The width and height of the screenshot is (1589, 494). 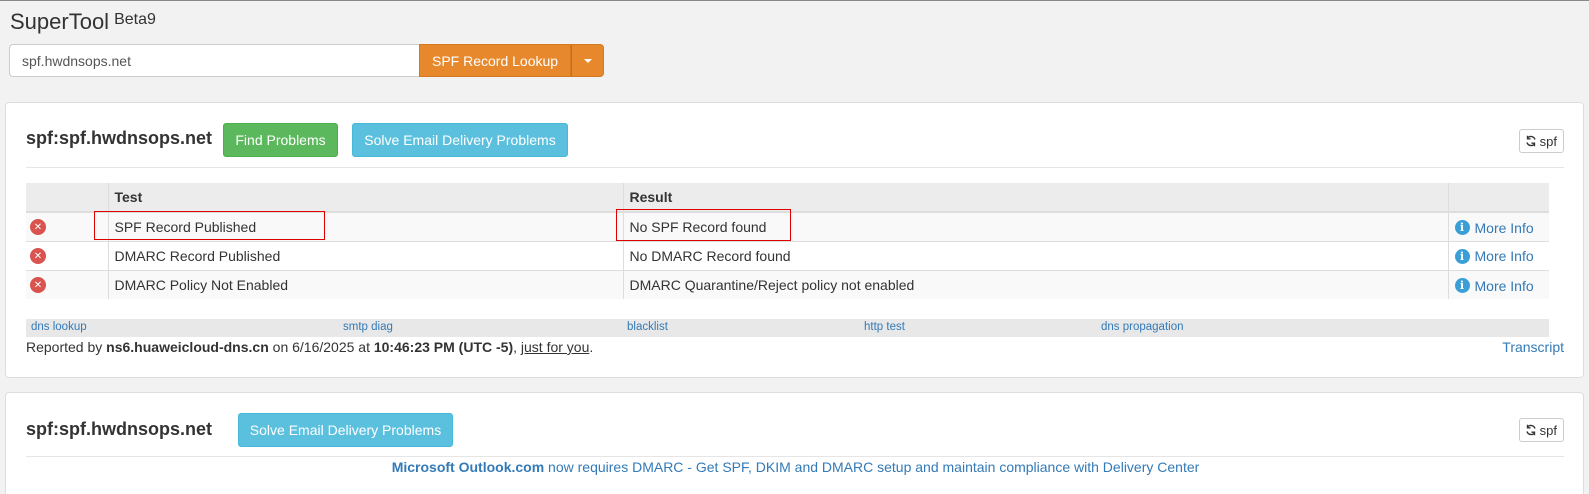 What do you see at coordinates (365, 198) in the screenshot?
I see `test-header: Test` at bounding box center [365, 198].